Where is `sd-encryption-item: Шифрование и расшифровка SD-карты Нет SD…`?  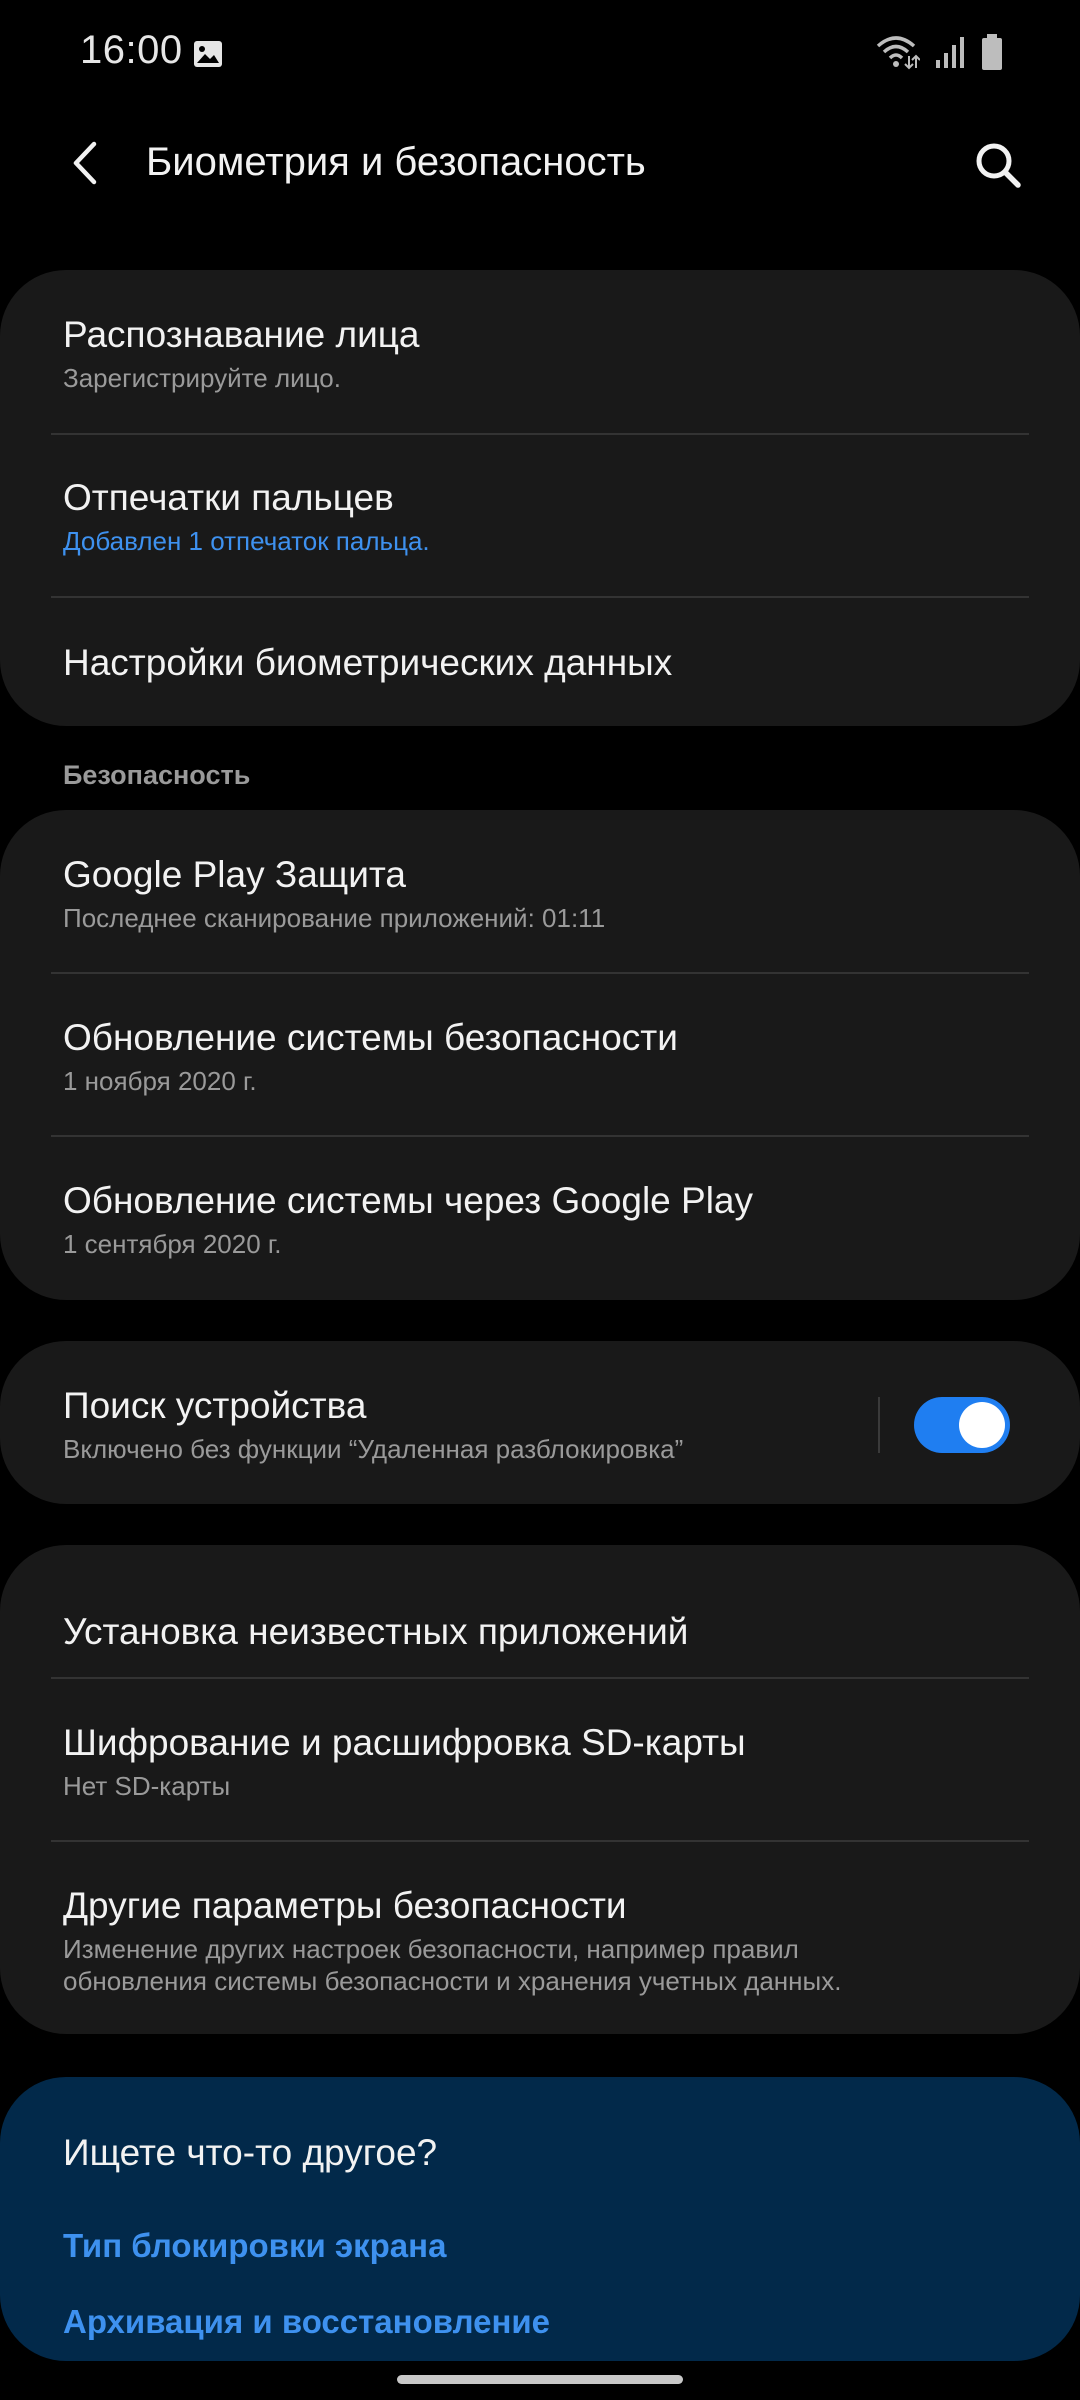
sd-encryption-item: Шифрование и расшифровка SD-карты Нет SD… is located at coordinates (540, 1761).